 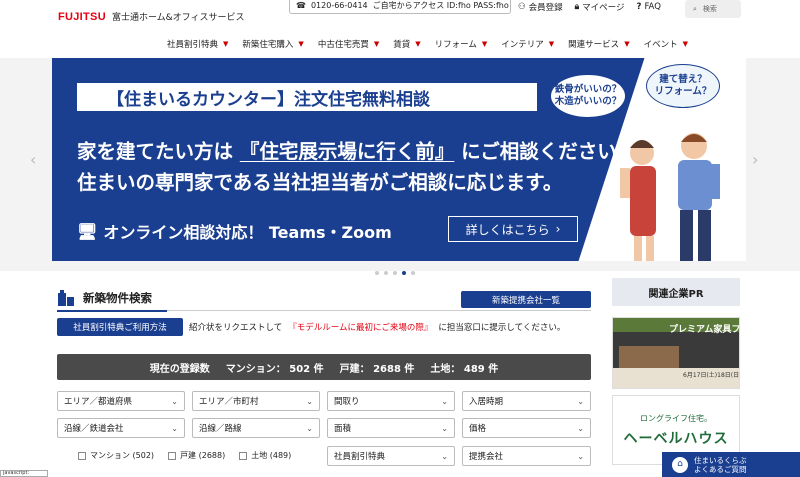 What do you see at coordinates (271, 455) in the screenshot?
I see `check-label: 土地 (489)` at bounding box center [271, 455].